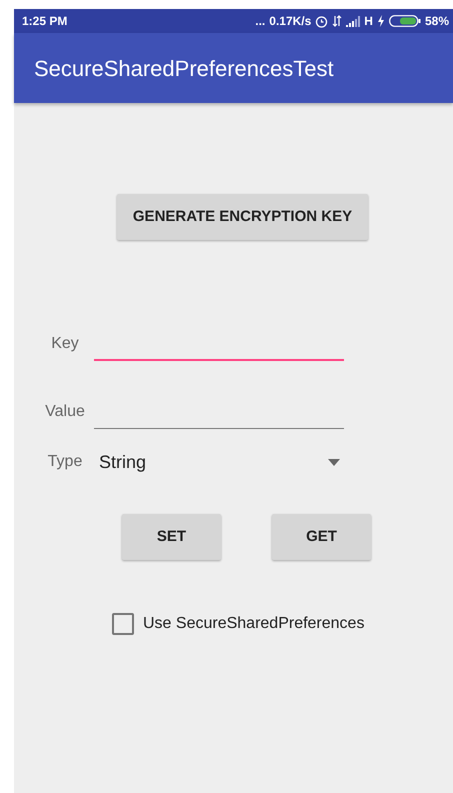  Describe the element at coordinates (380, 21) in the screenshot. I see `charging-bolt-icon` at that location.